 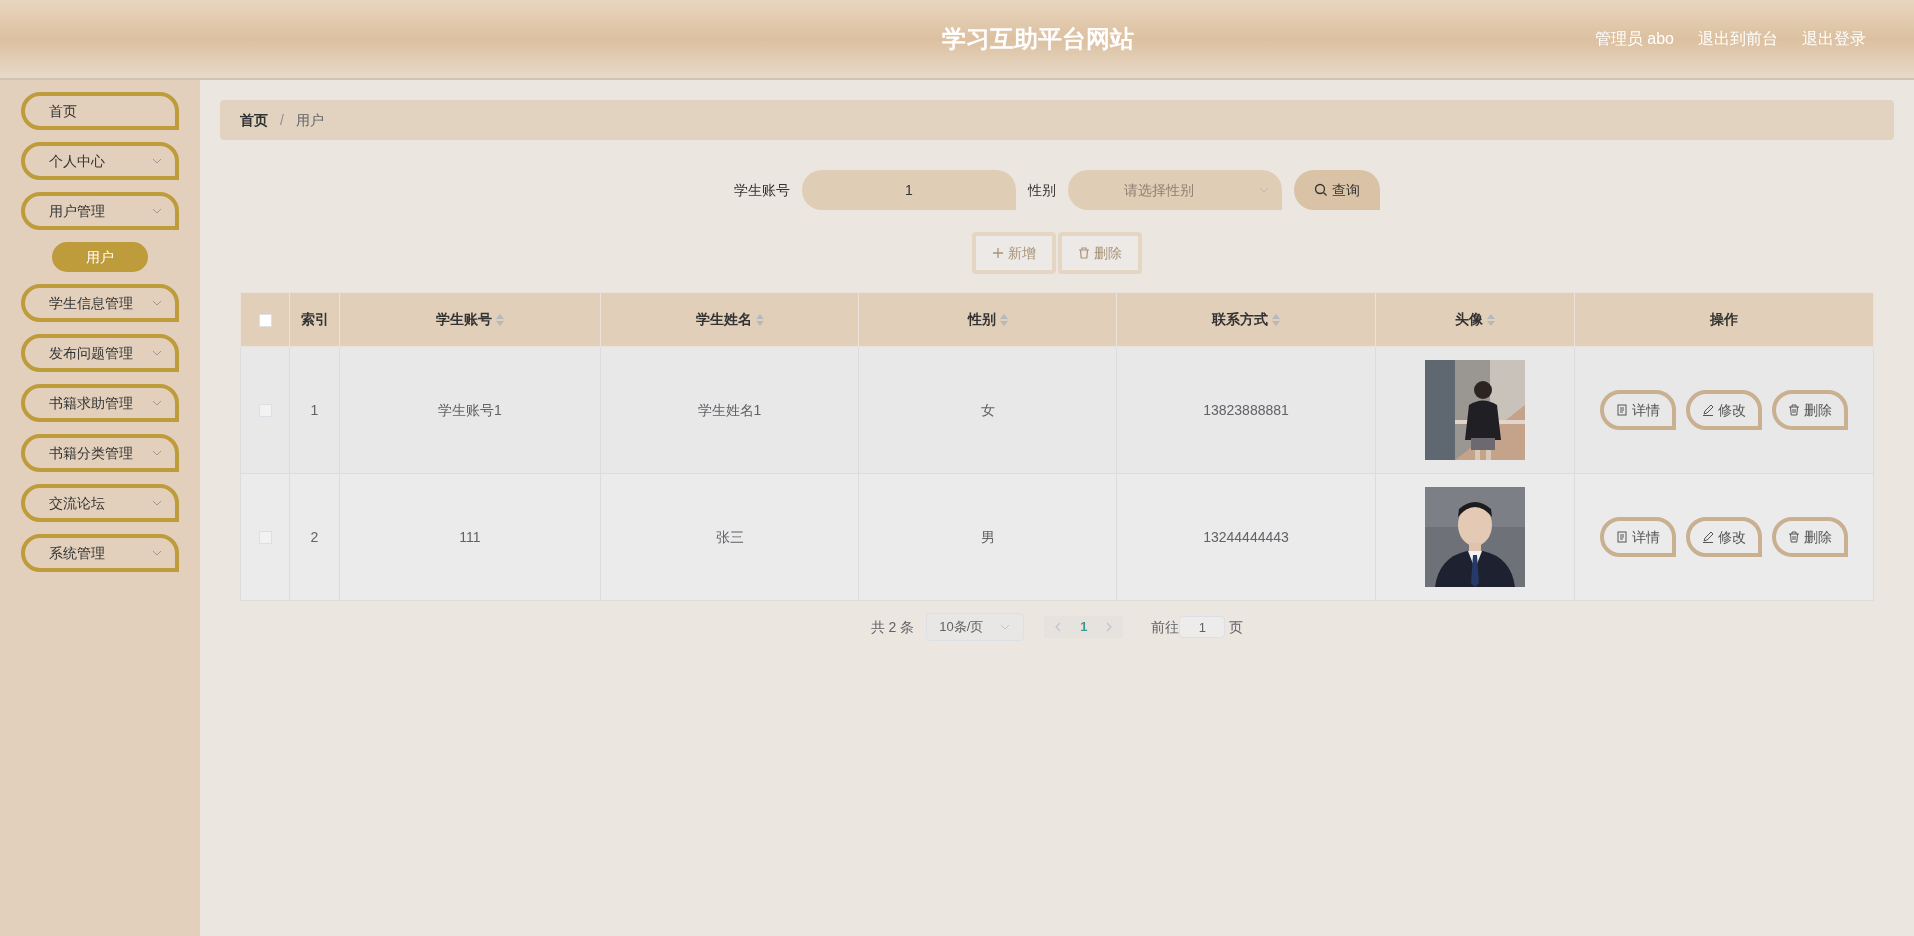 What do you see at coordinates (729, 536) in the screenshot?
I see `table-cell: 张三` at bounding box center [729, 536].